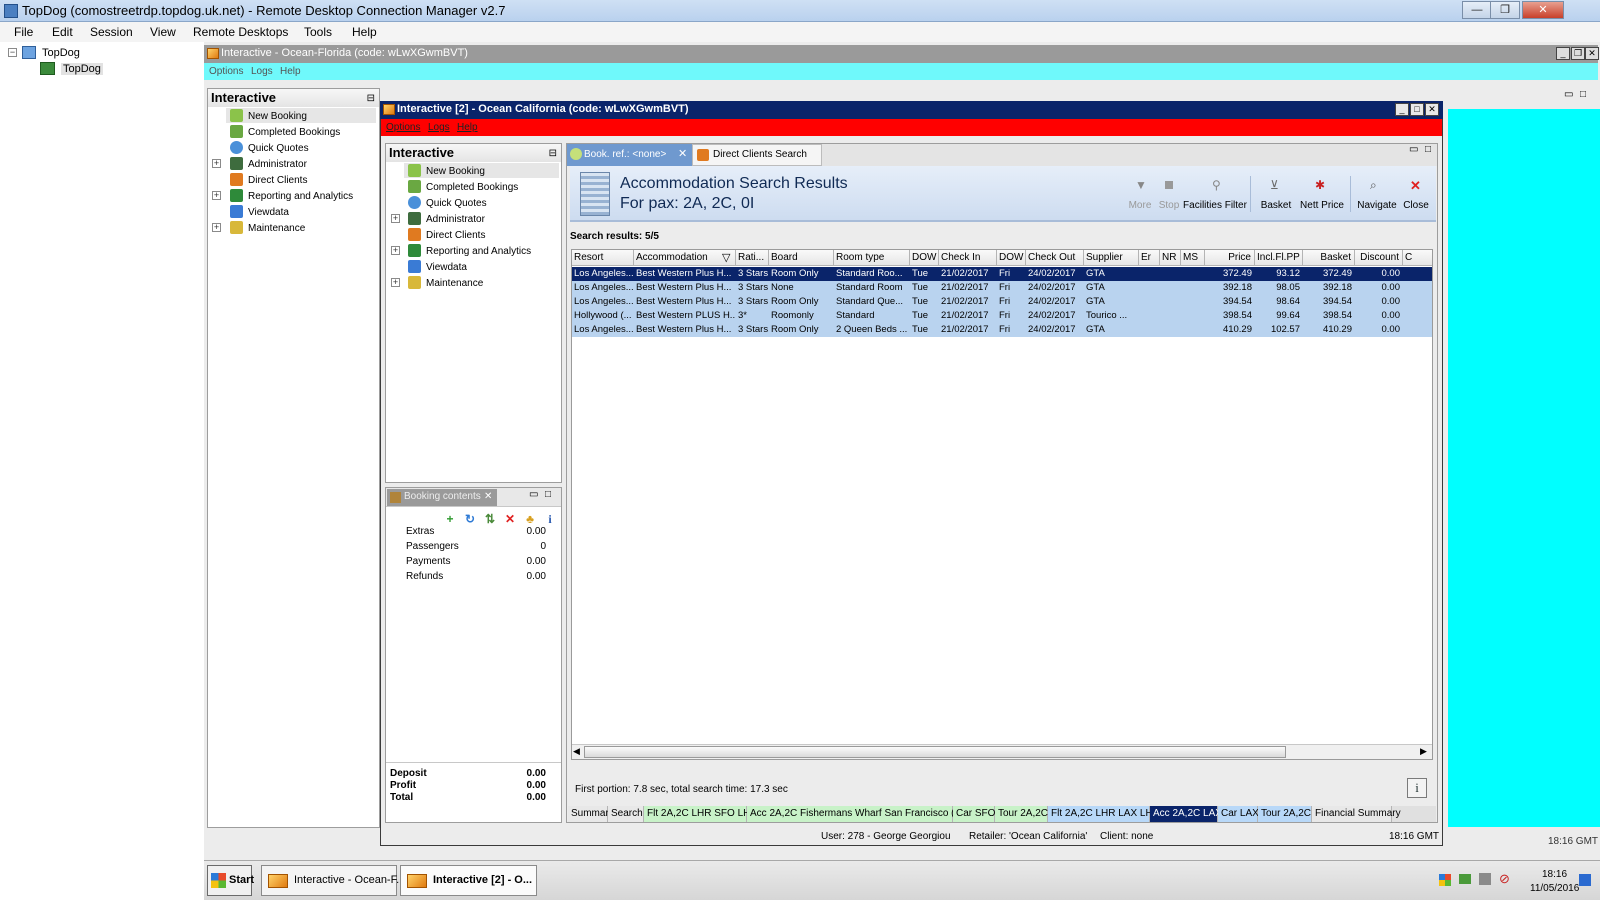 The width and height of the screenshot is (1600, 900). I want to click on add-icon: +, so click(450, 519).